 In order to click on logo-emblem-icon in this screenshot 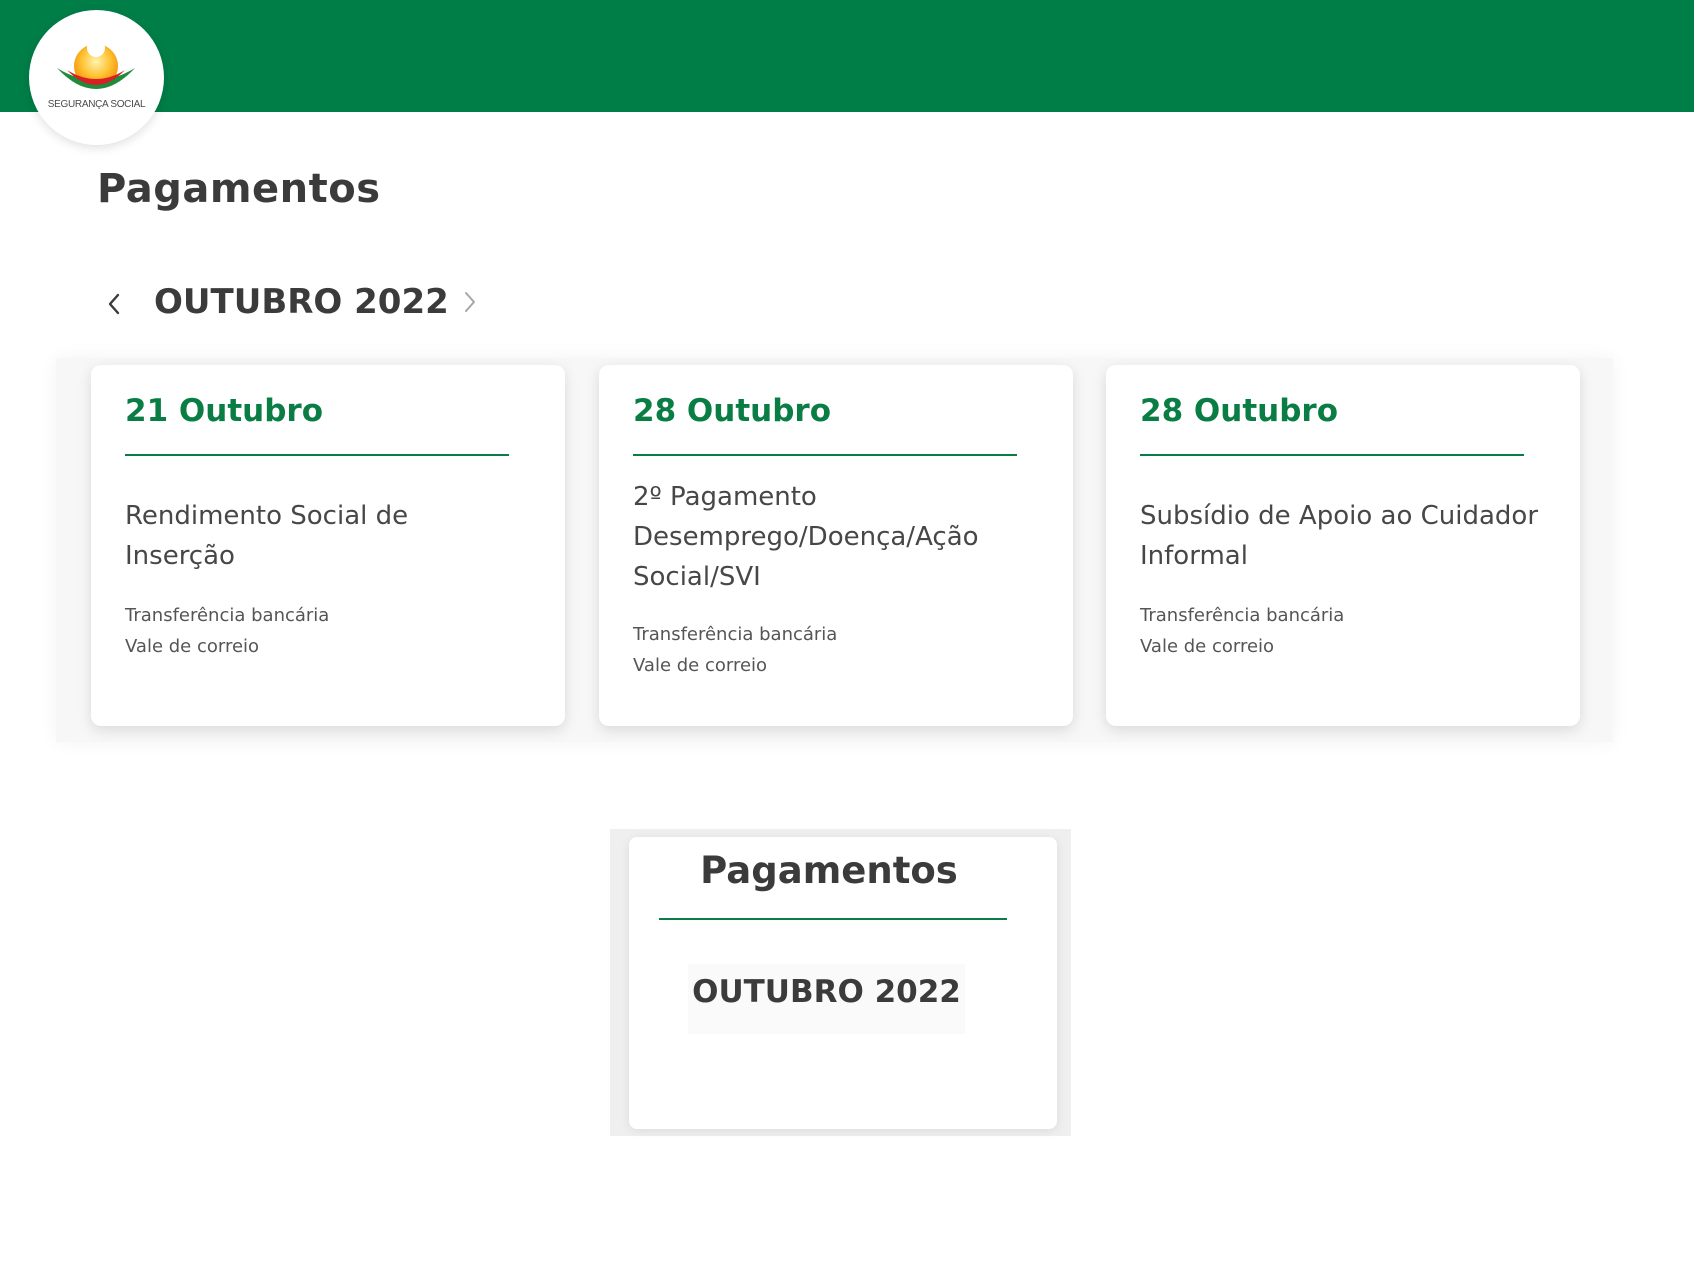, I will do `click(96, 64)`.